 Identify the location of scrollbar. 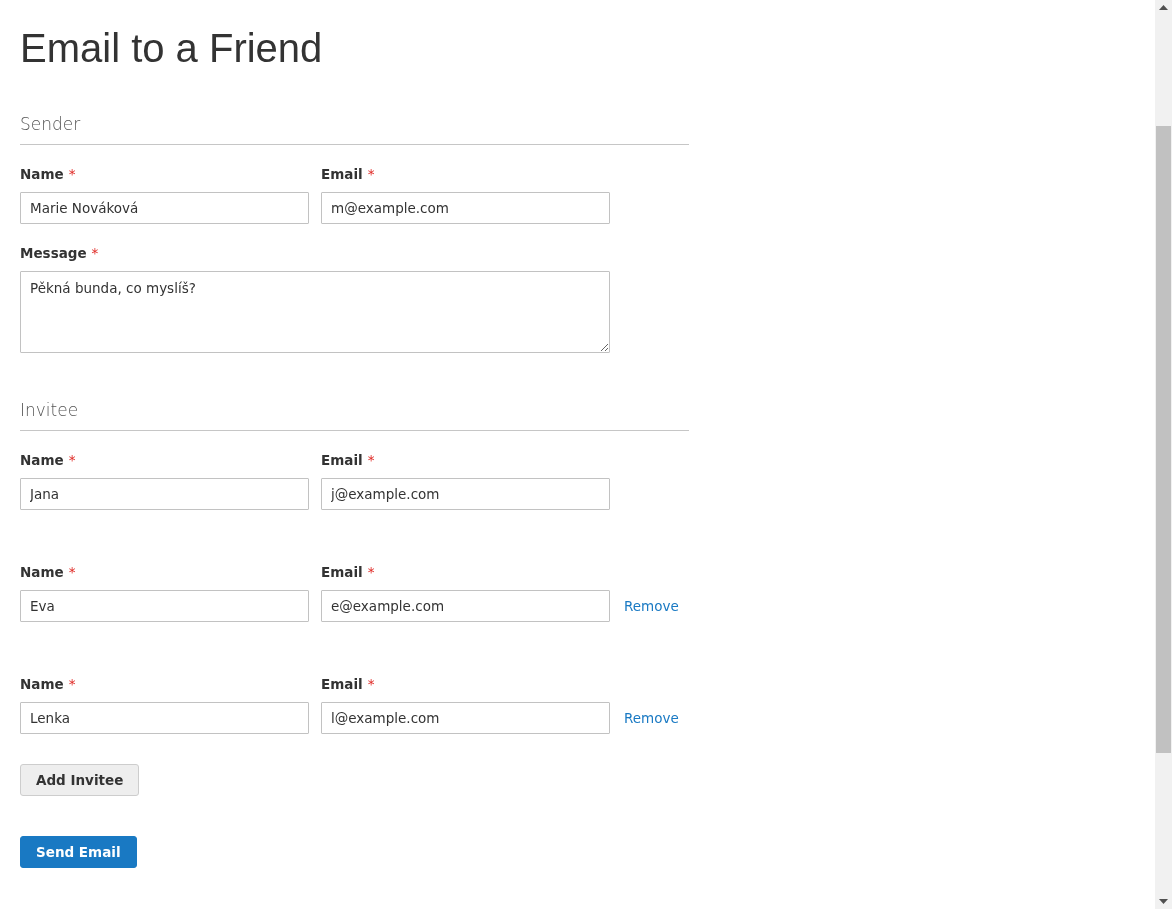
(1163, 454).